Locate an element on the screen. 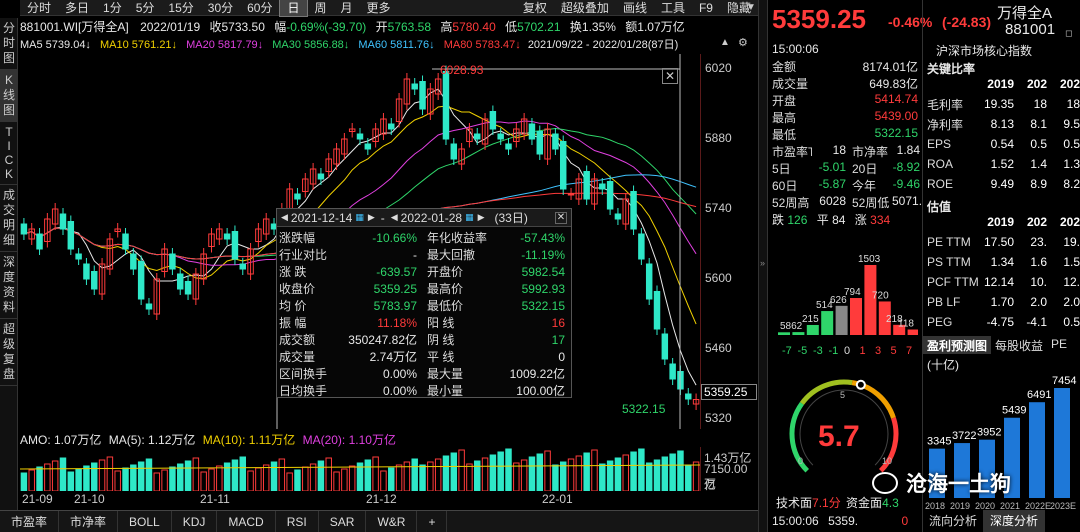  interval-end-date: 2022-01-28 is located at coordinates (431, 218).